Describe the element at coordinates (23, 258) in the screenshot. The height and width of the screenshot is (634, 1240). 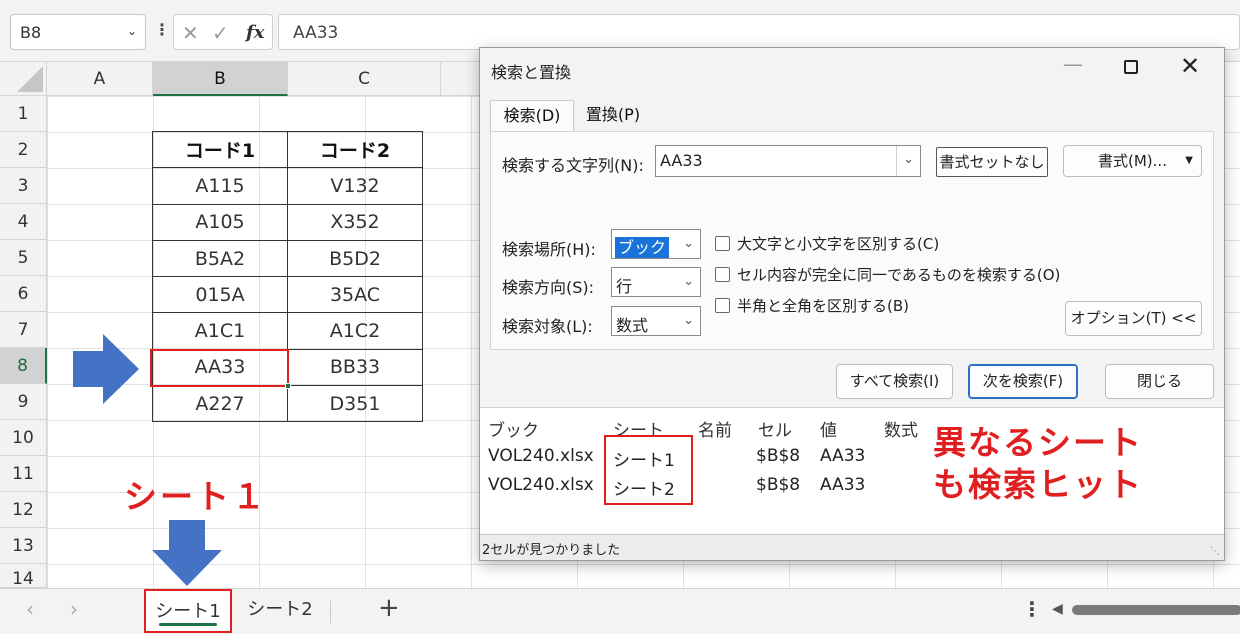
I see `row-header-5: 5` at that location.